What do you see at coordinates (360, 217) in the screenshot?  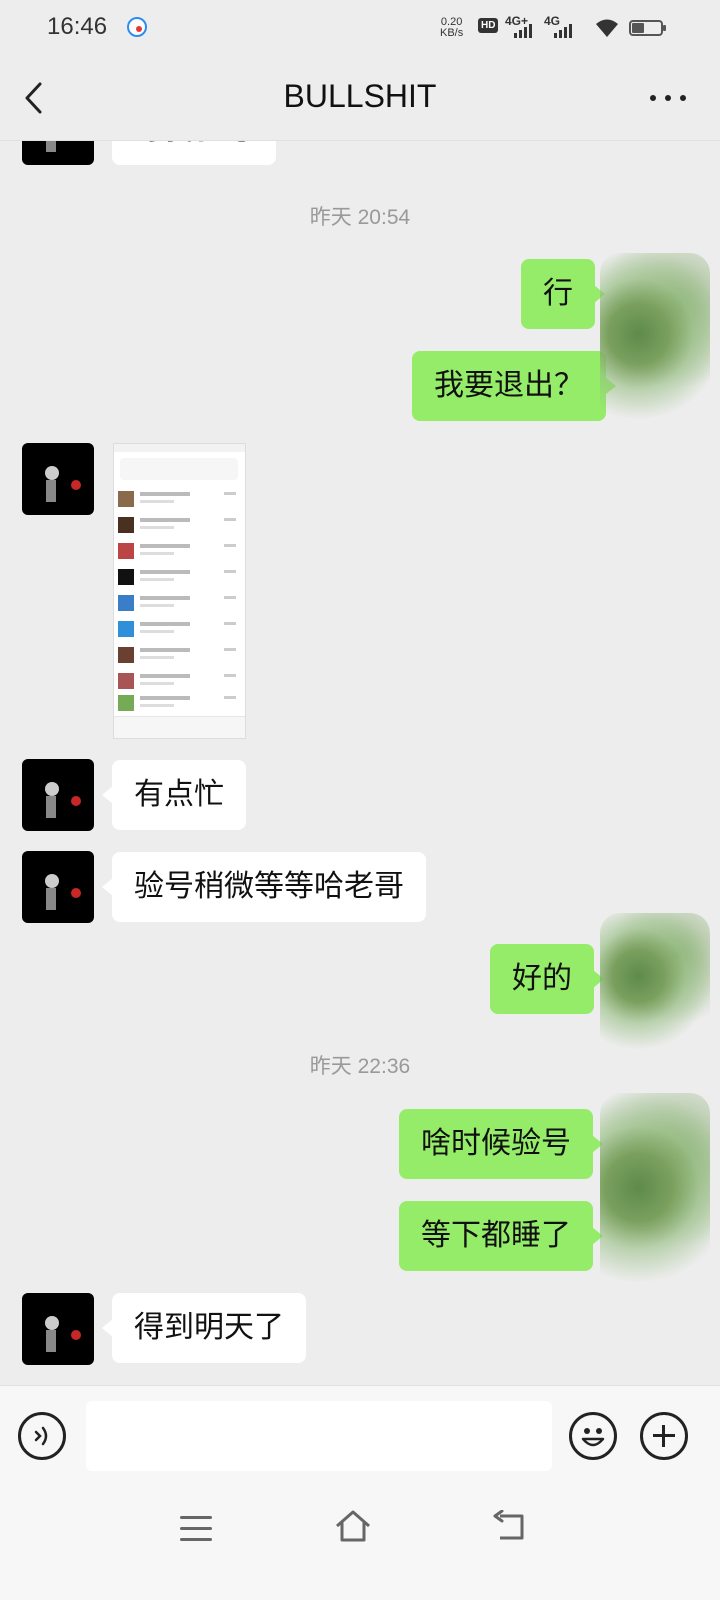 I see `message-timestamp: 昨天 20:54` at bounding box center [360, 217].